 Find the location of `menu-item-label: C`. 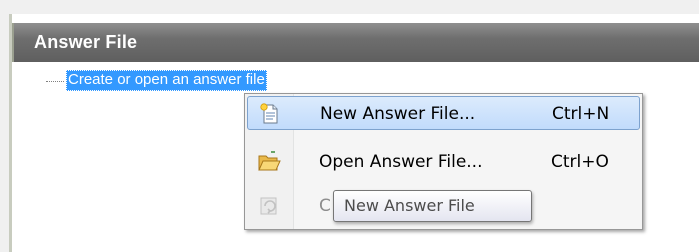

menu-item-label: C is located at coordinates (325, 206).